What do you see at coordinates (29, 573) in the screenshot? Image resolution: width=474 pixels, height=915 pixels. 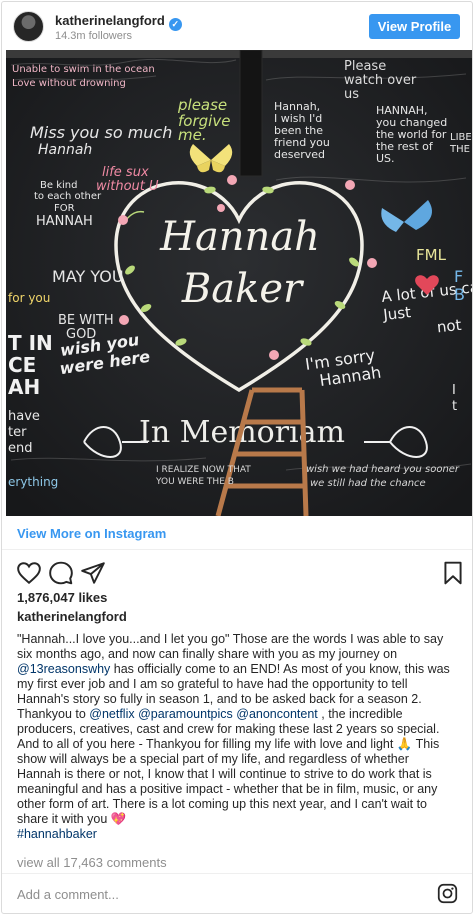 I see `heart-icon` at bounding box center [29, 573].